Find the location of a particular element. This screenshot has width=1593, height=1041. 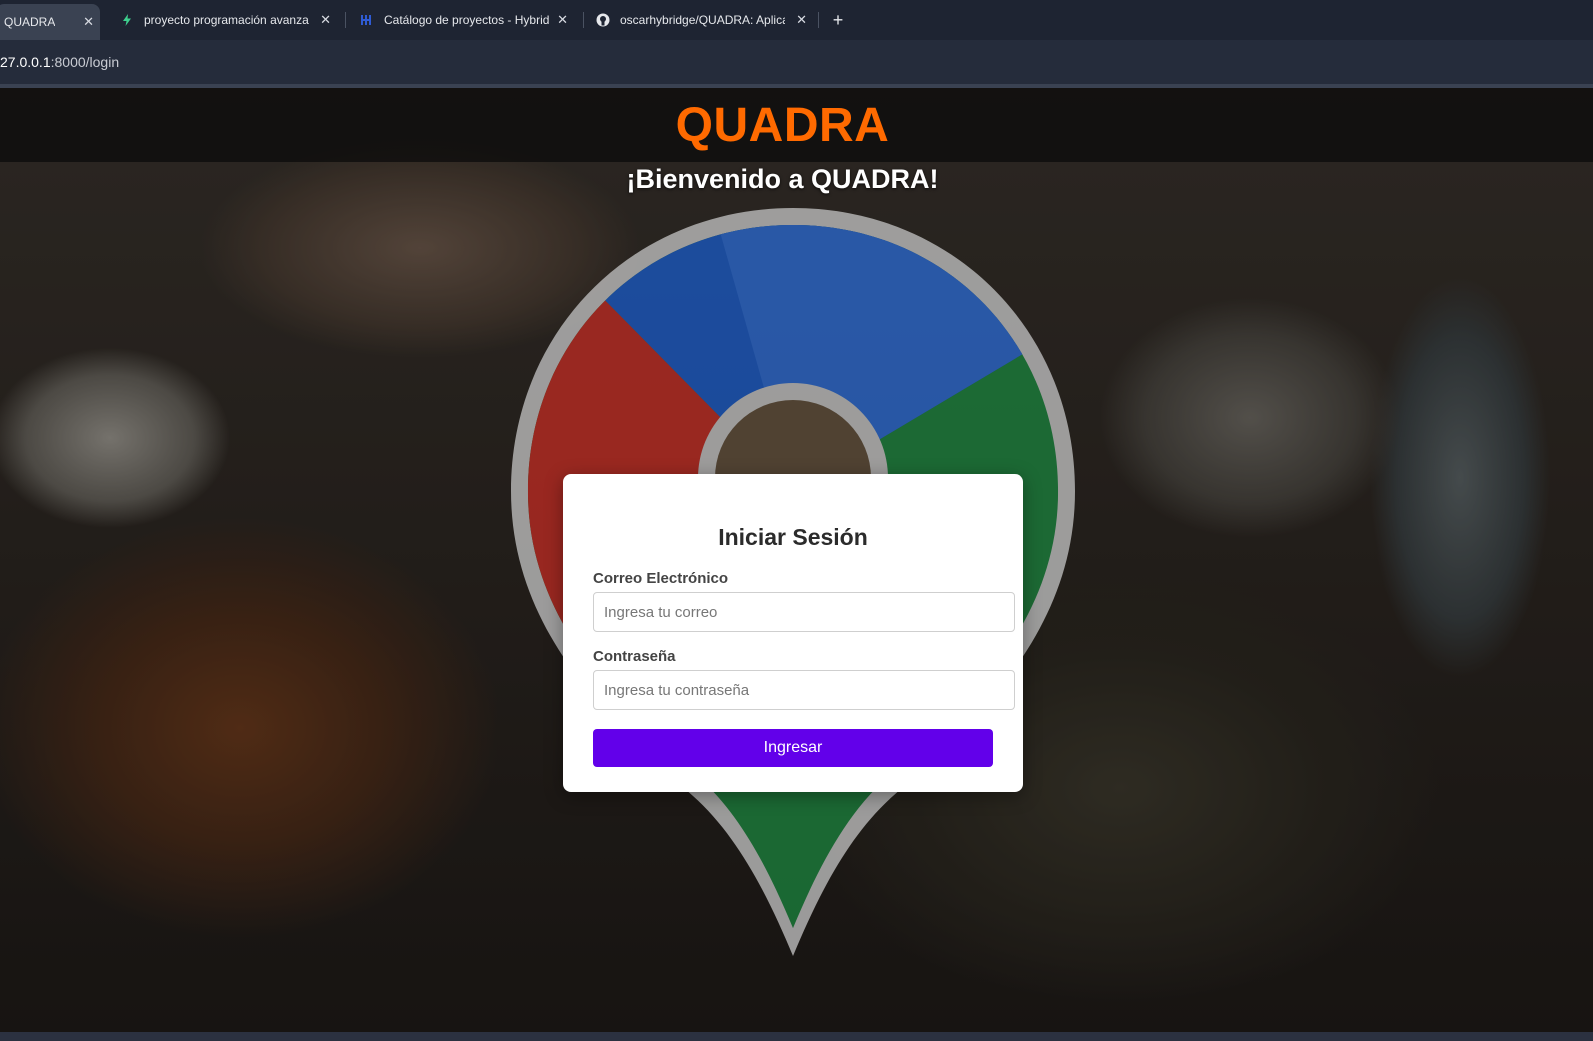

site-header: QUADRA is located at coordinates (796, 125).